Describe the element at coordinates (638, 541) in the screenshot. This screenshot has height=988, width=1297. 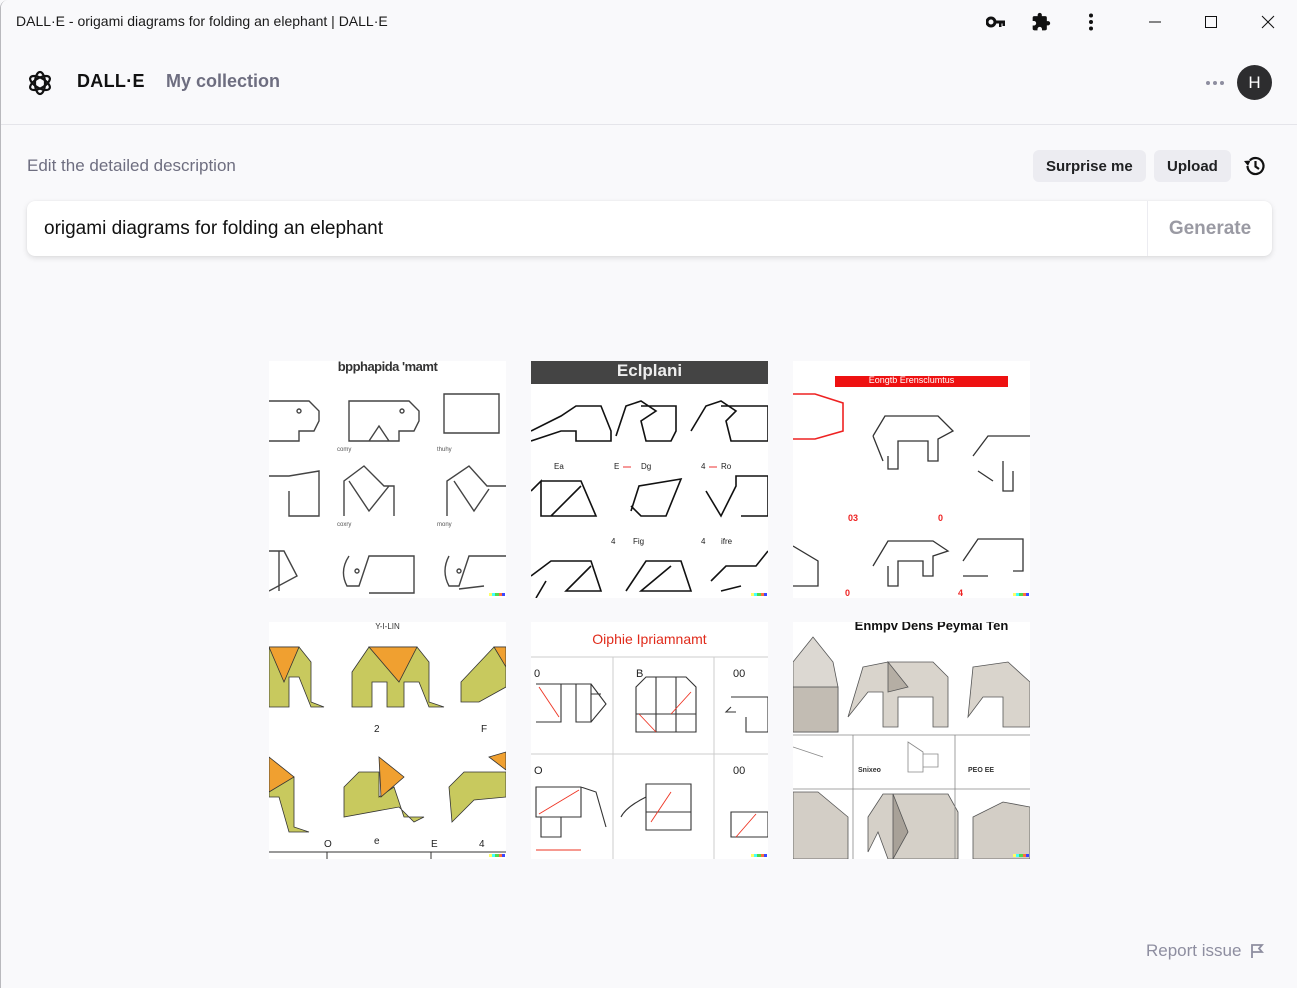
I see `svg-text: Fig` at that location.